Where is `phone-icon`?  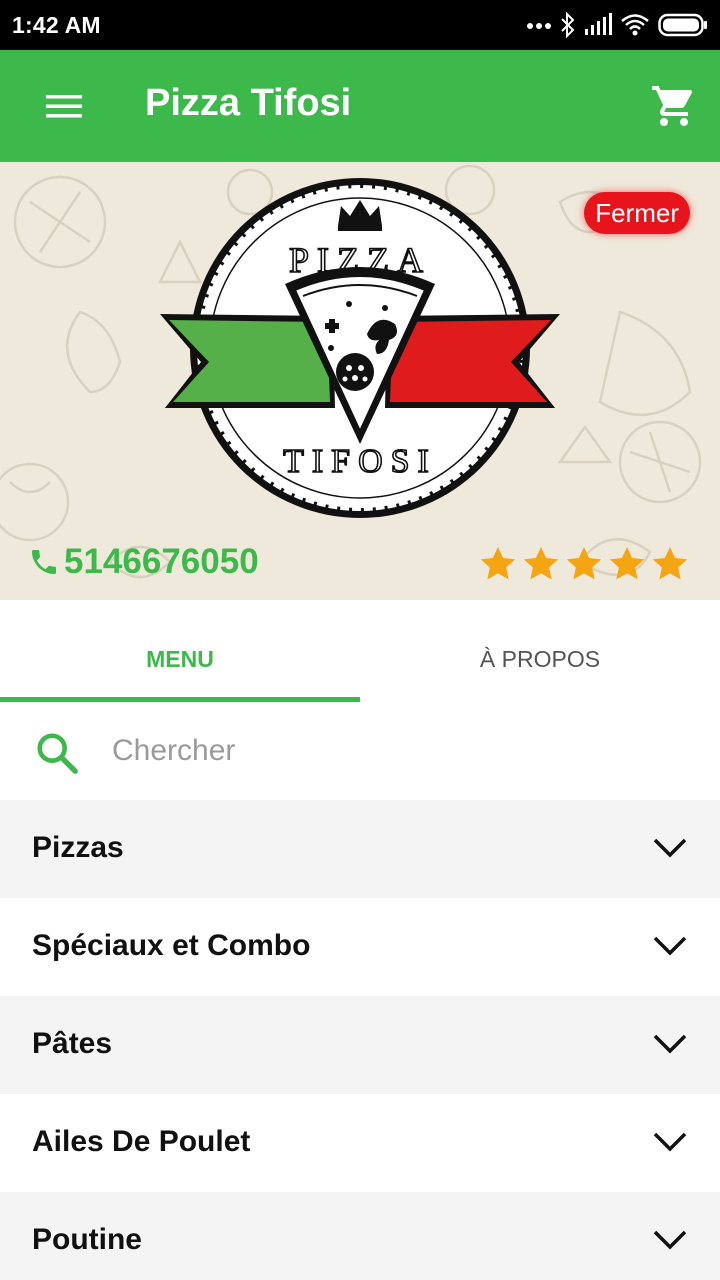
phone-icon is located at coordinates (44, 562).